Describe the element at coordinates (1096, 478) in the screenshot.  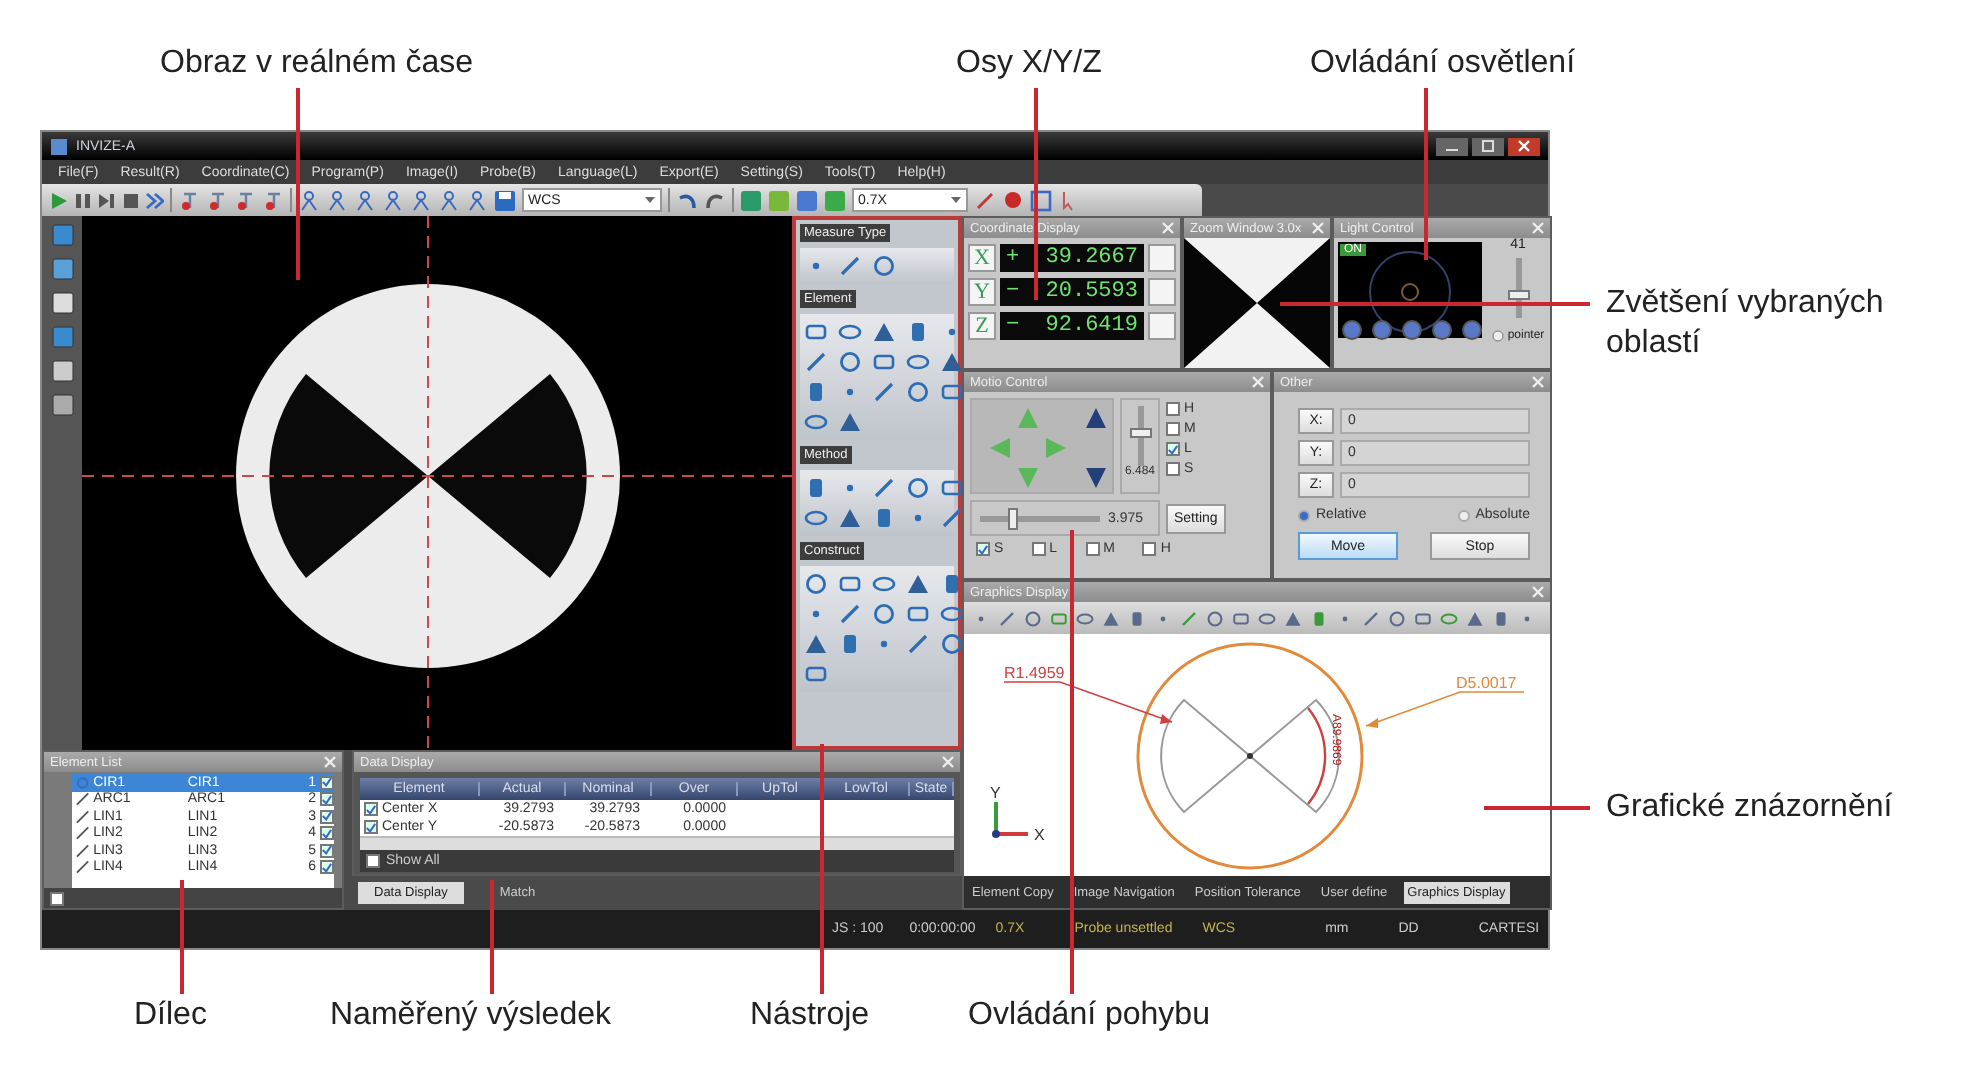
I see `down-arrow-icon` at that location.